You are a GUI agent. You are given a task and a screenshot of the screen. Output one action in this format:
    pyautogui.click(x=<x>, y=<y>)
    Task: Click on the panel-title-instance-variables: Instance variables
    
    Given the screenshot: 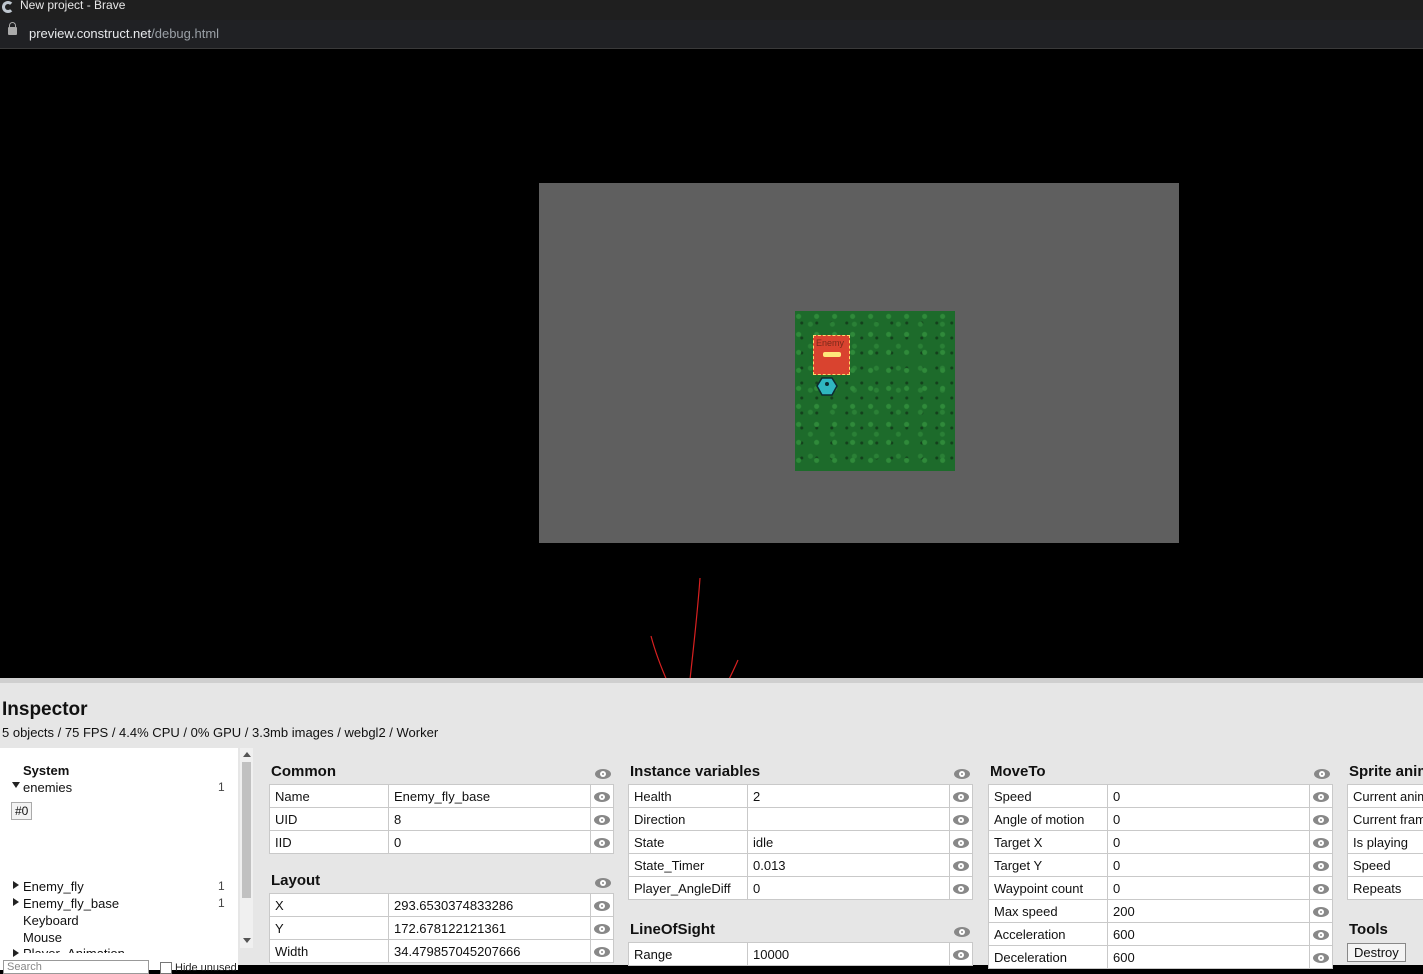 What is the action you would take?
    pyautogui.click(x=695, y=771)
    